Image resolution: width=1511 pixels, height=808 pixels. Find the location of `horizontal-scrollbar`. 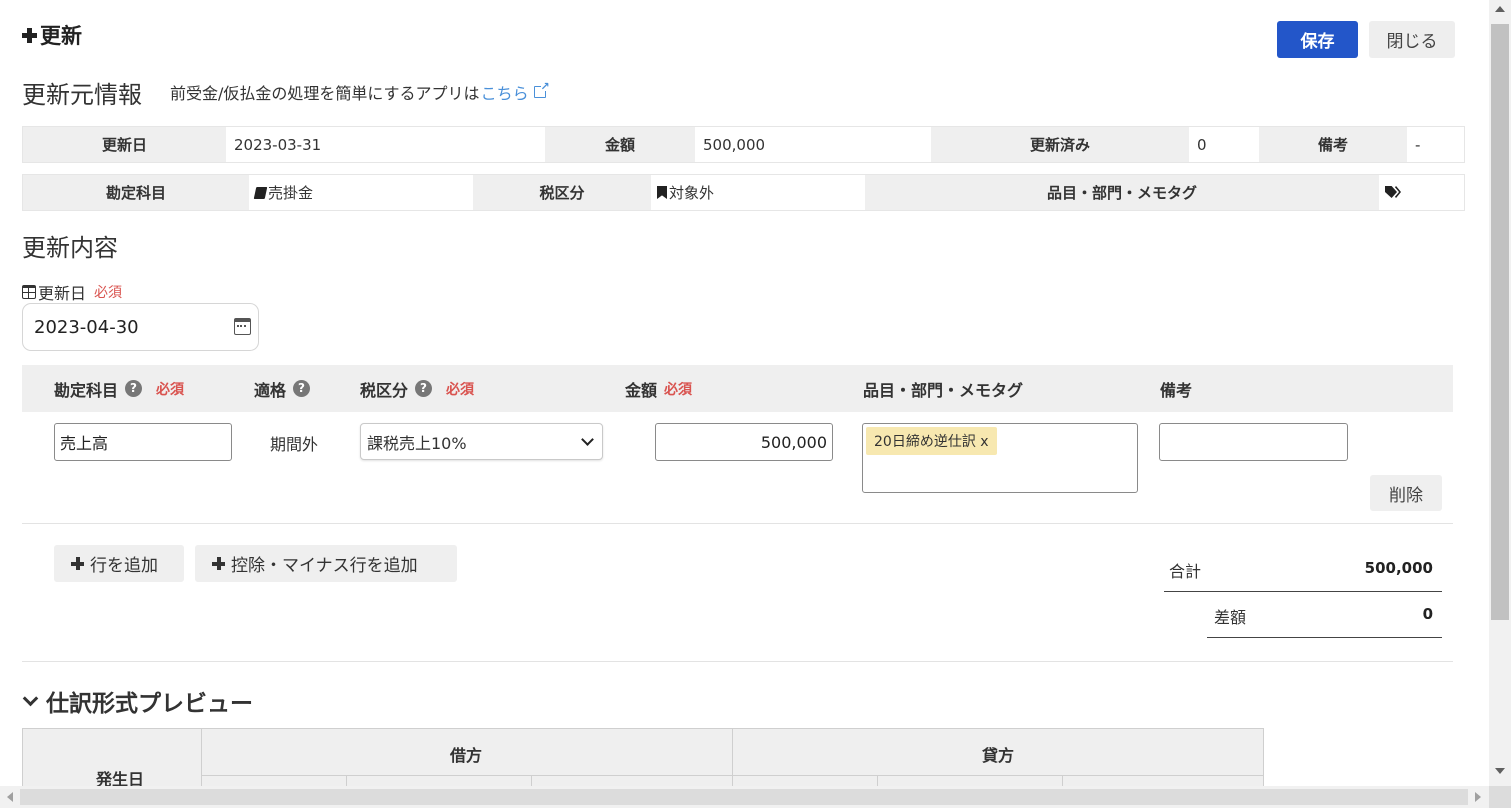

horizontal-scrollbar is located at coordinates (744, 797).